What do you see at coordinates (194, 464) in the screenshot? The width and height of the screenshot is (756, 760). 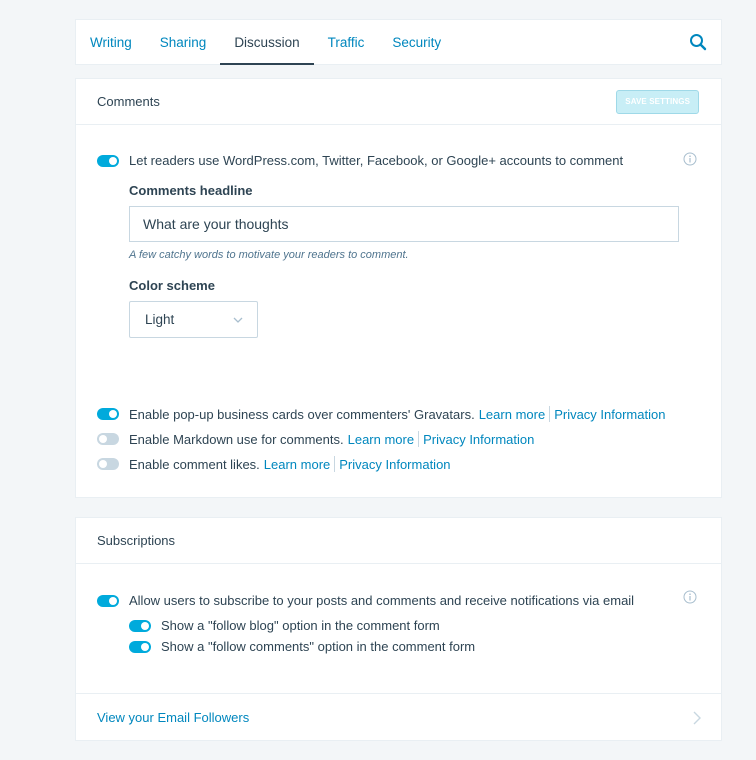 I see `comment-likes-label: Enable comment likes.` at bounding box center [194, 464].